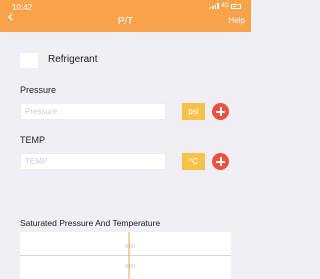  What do you see at coordinates (125, 21) in the screenshot?
I see `page-title: P/T` at bounding box center [125, 21].